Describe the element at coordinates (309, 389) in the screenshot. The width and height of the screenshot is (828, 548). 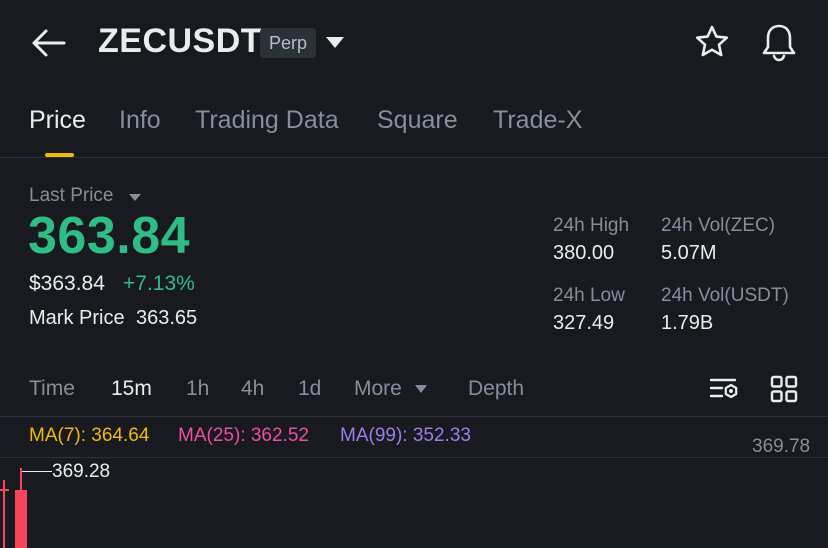
I see `interval-1d: 1d` at that location.